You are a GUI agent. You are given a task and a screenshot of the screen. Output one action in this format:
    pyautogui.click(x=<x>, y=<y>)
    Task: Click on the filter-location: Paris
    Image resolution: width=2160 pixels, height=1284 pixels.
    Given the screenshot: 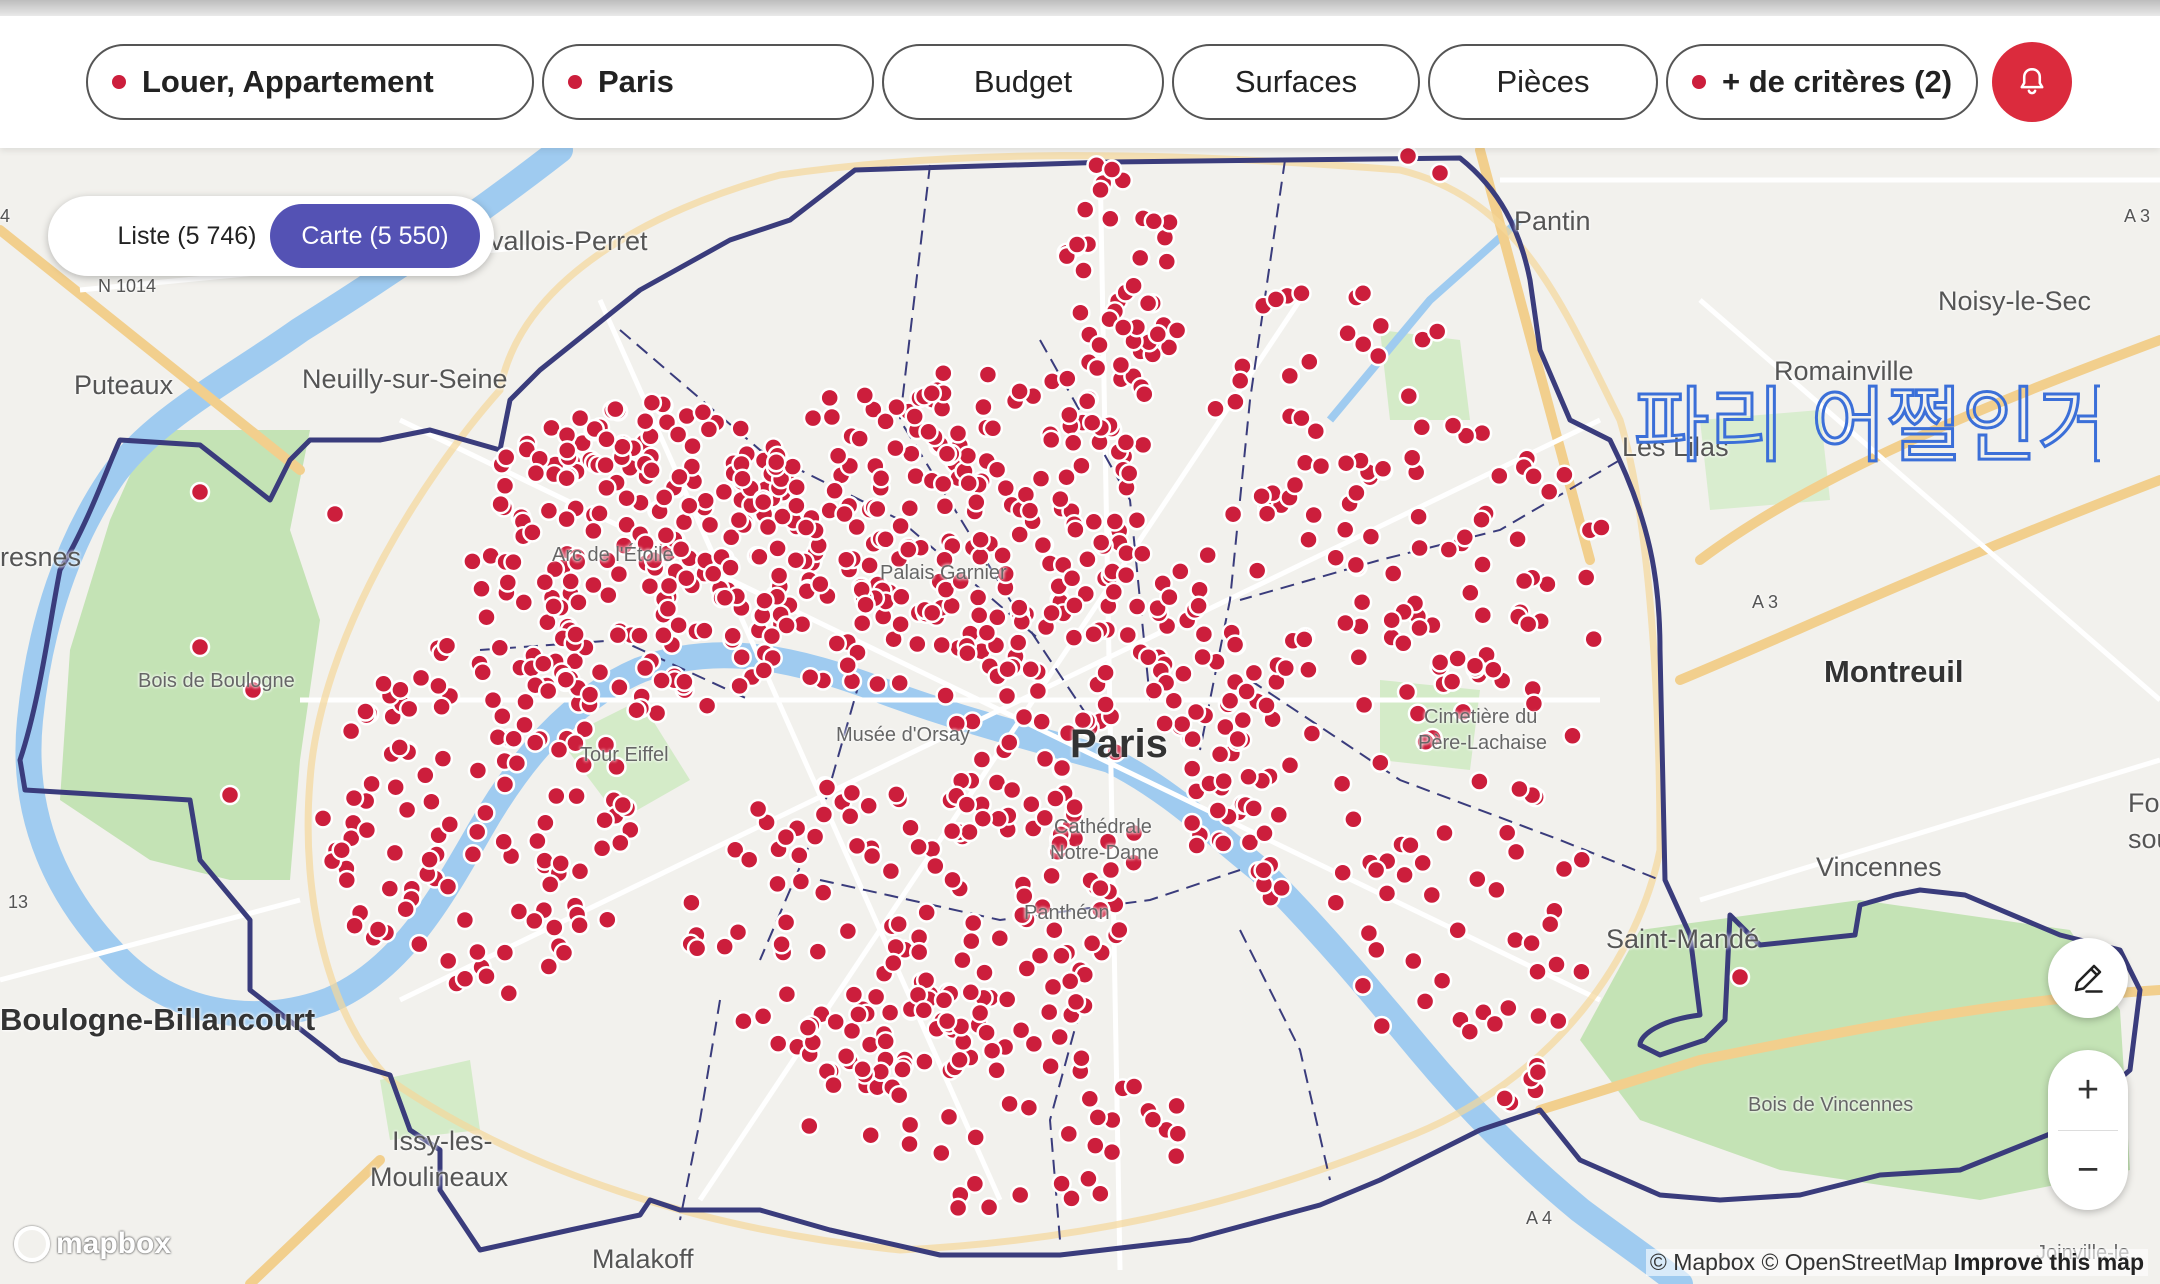 What is the action you would take?
    pyautogui.click(x=708, y=82)
    